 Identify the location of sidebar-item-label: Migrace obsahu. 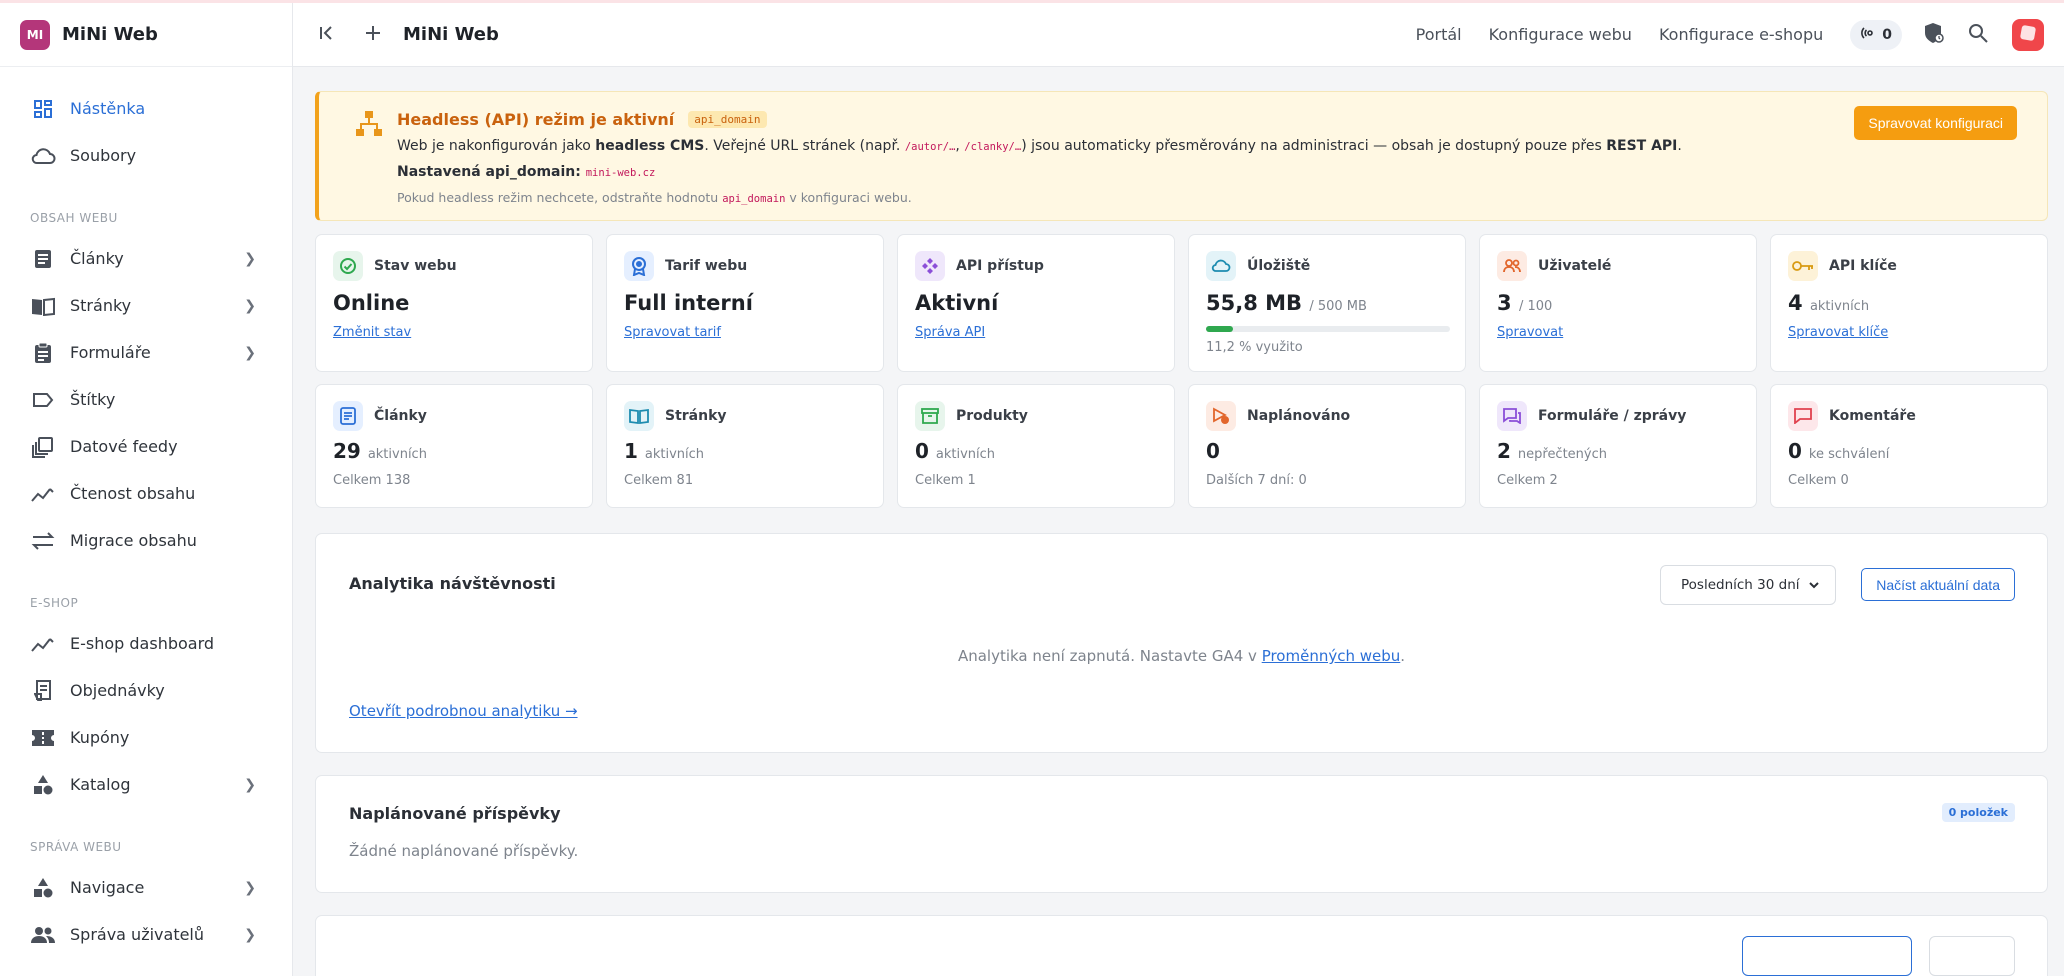
(133, 540).